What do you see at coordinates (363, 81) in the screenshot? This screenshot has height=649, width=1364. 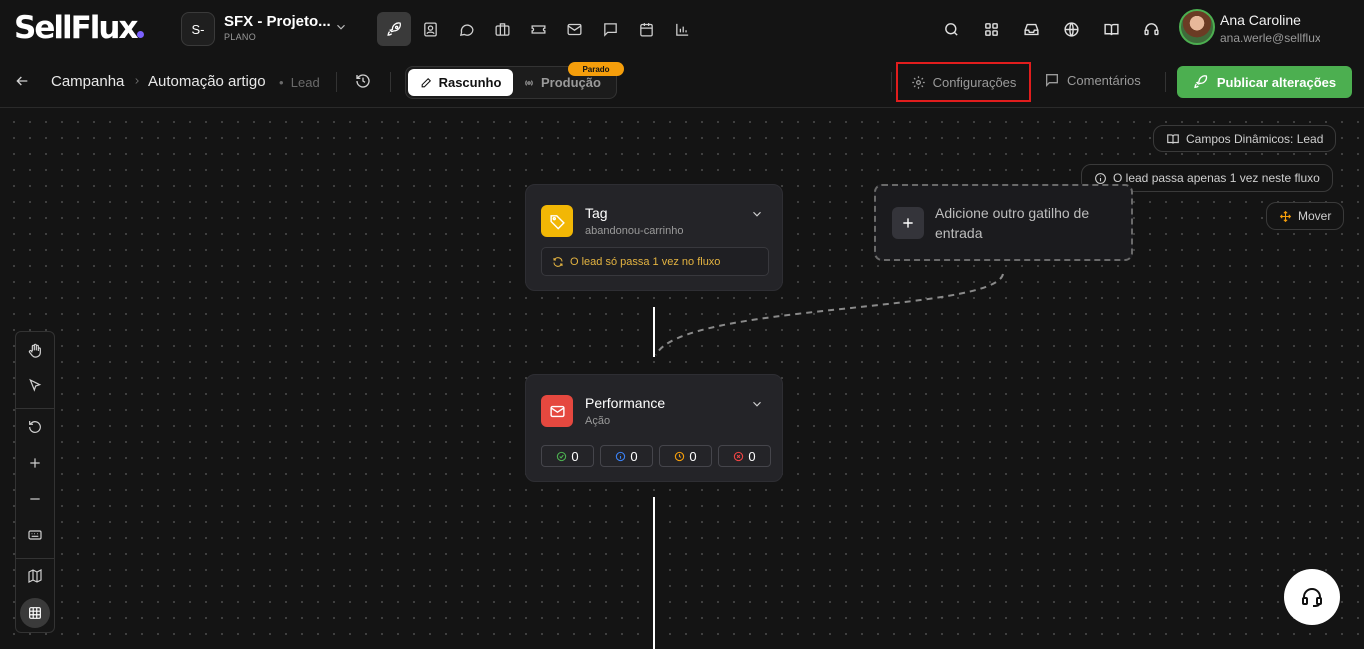 I see `history-icon` at bounding box center [363, 81].